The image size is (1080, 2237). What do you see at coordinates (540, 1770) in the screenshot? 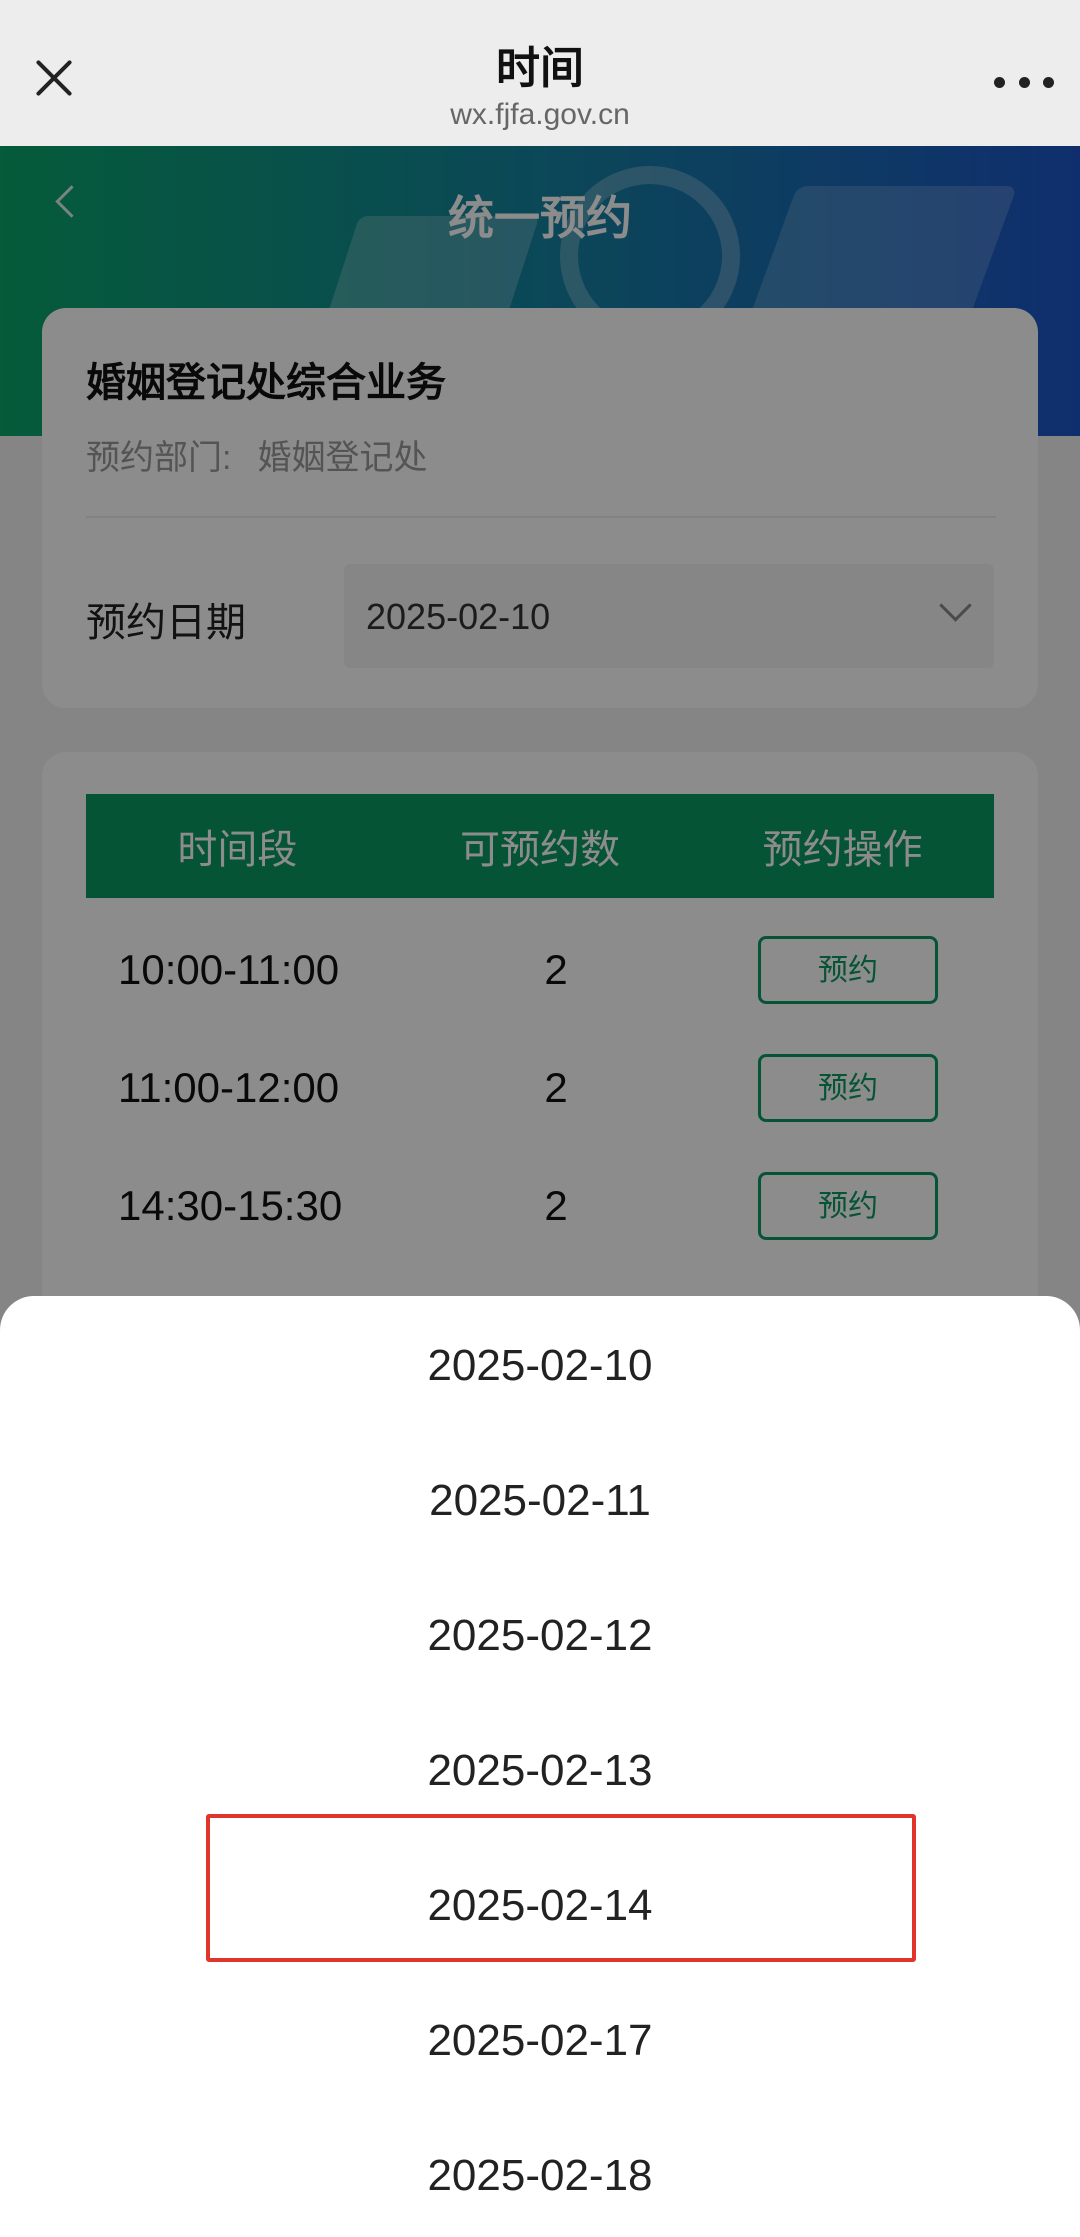
I see `date-option: 2025-02-13` at bounding box center [540, 1770].